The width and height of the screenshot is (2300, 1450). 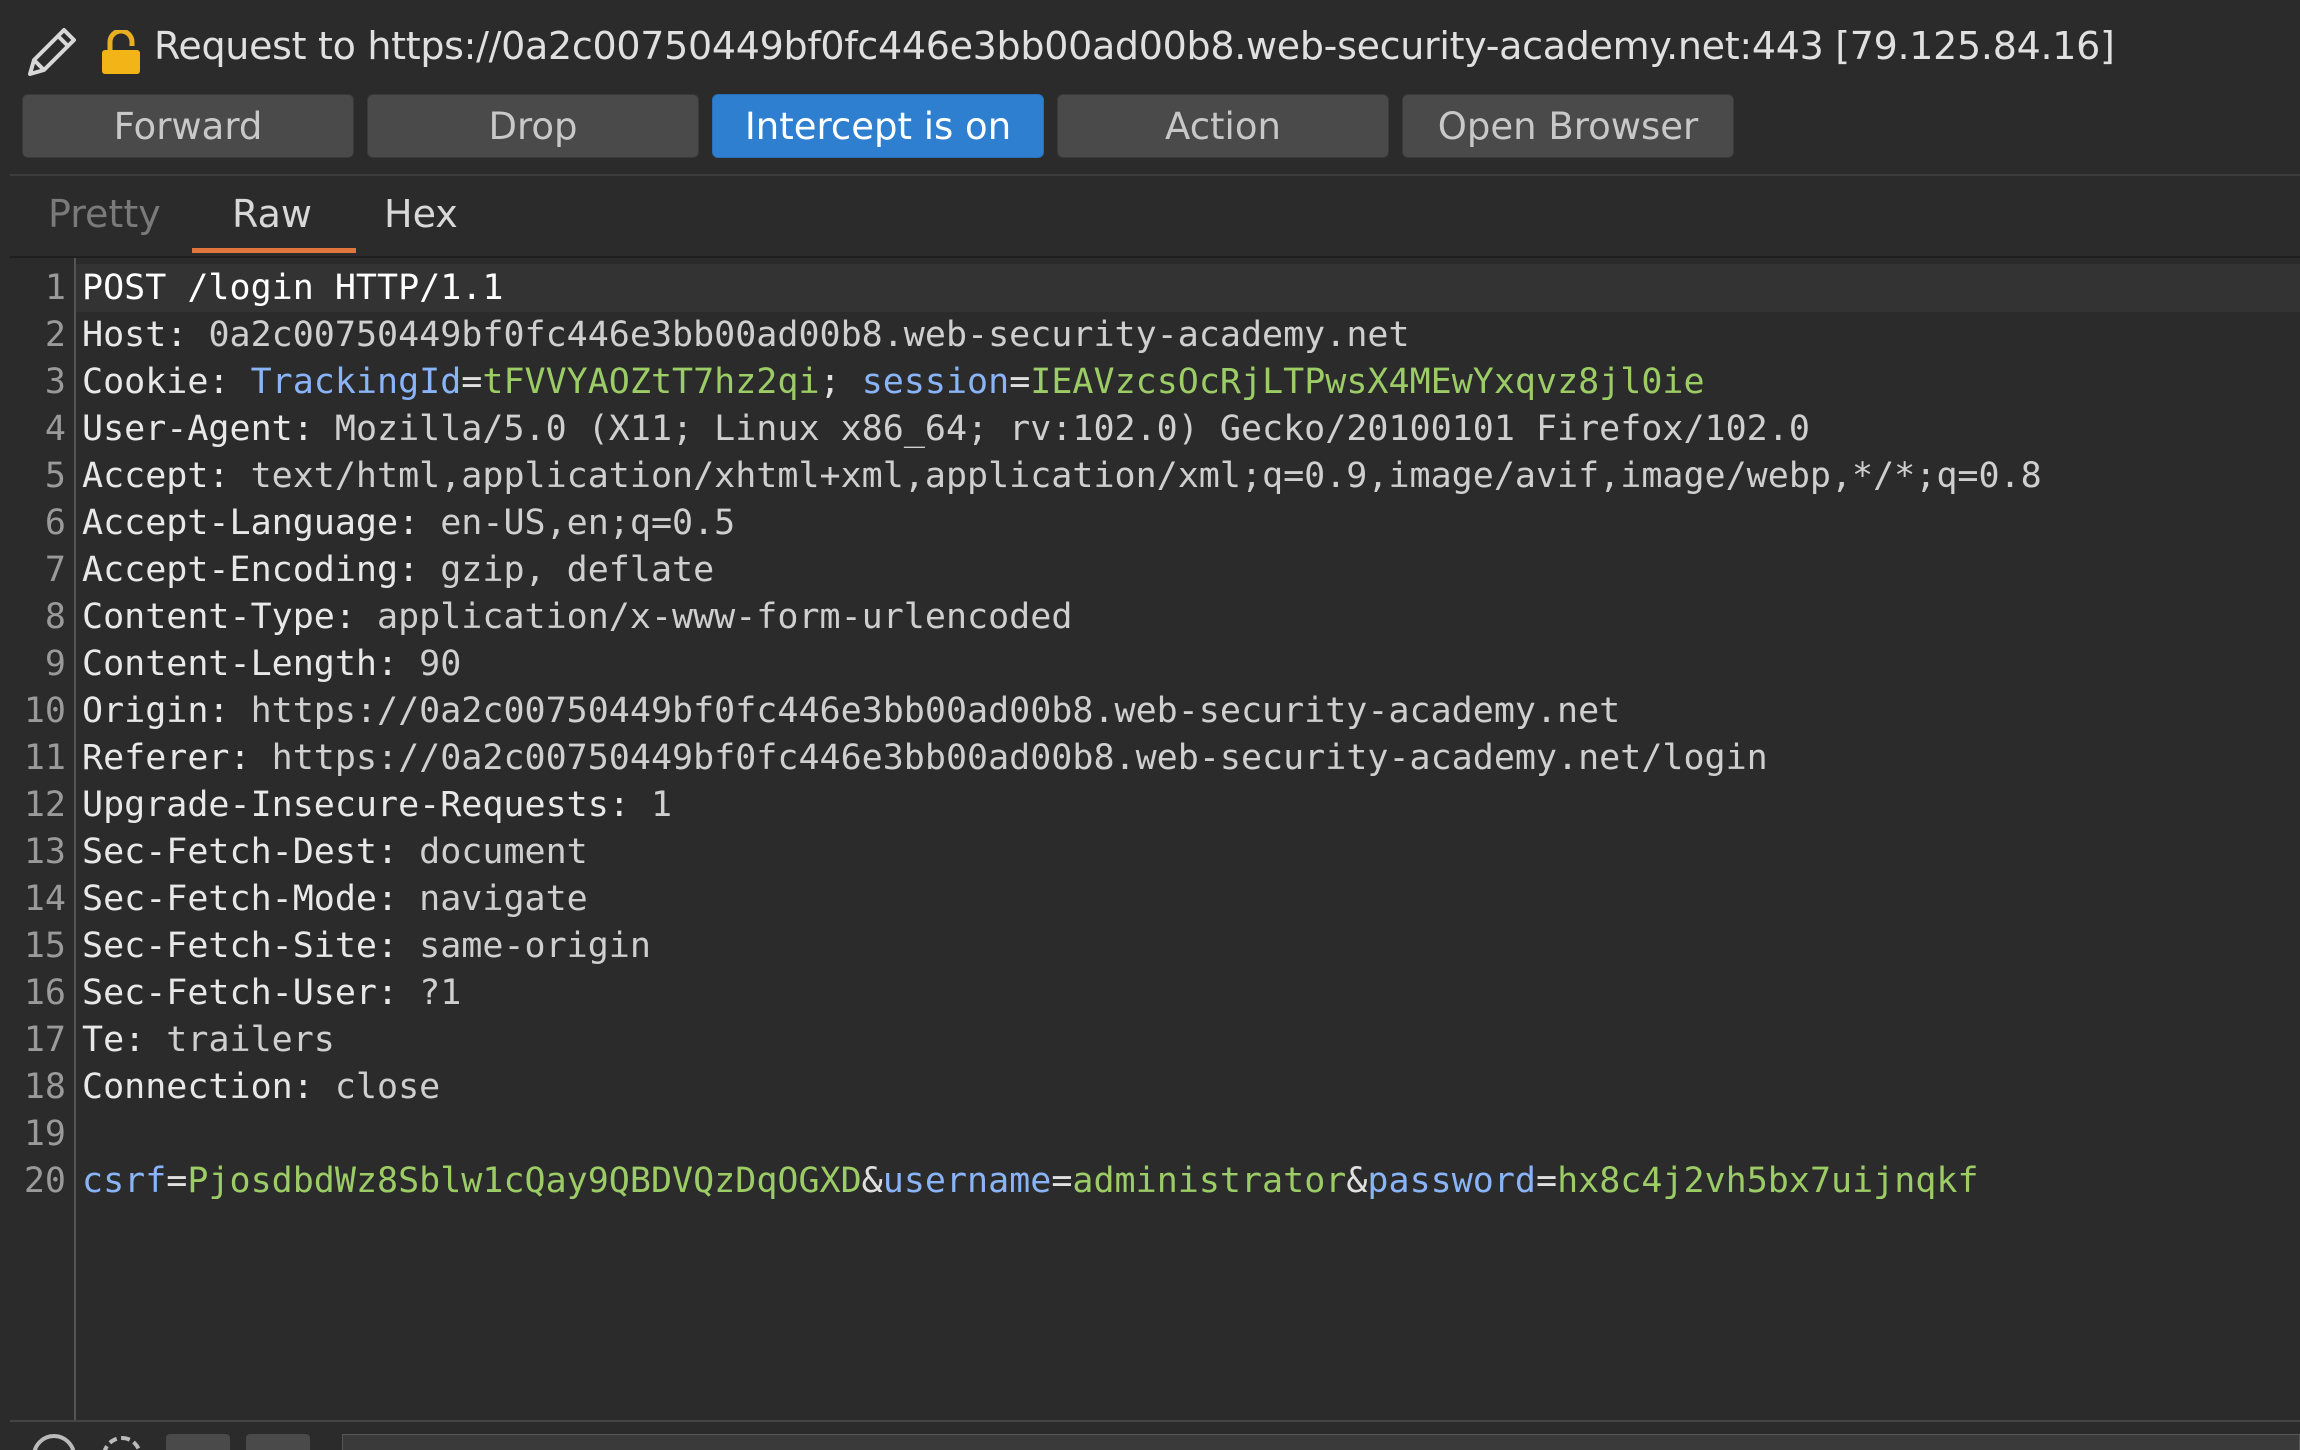 What do you see at coordinates (122, 1443) in the screenshot?
I see `settings-icon` at bounding box center [122, 1443].